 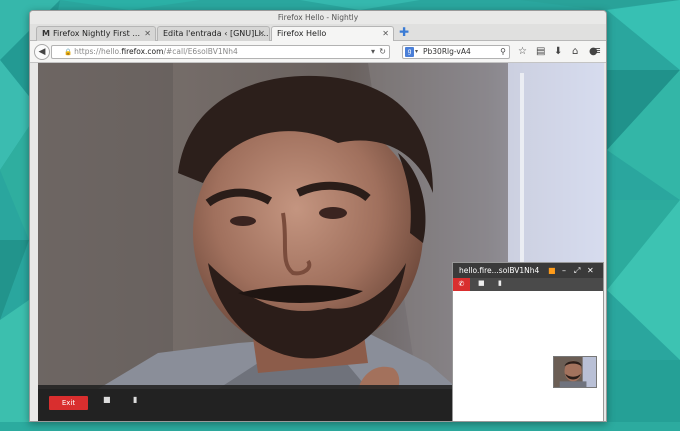 What do you see at coordinates (540, 52) in the screenshot?
I see `bookmarks-menu-icon: ▤` at bounding box center [540, 52].